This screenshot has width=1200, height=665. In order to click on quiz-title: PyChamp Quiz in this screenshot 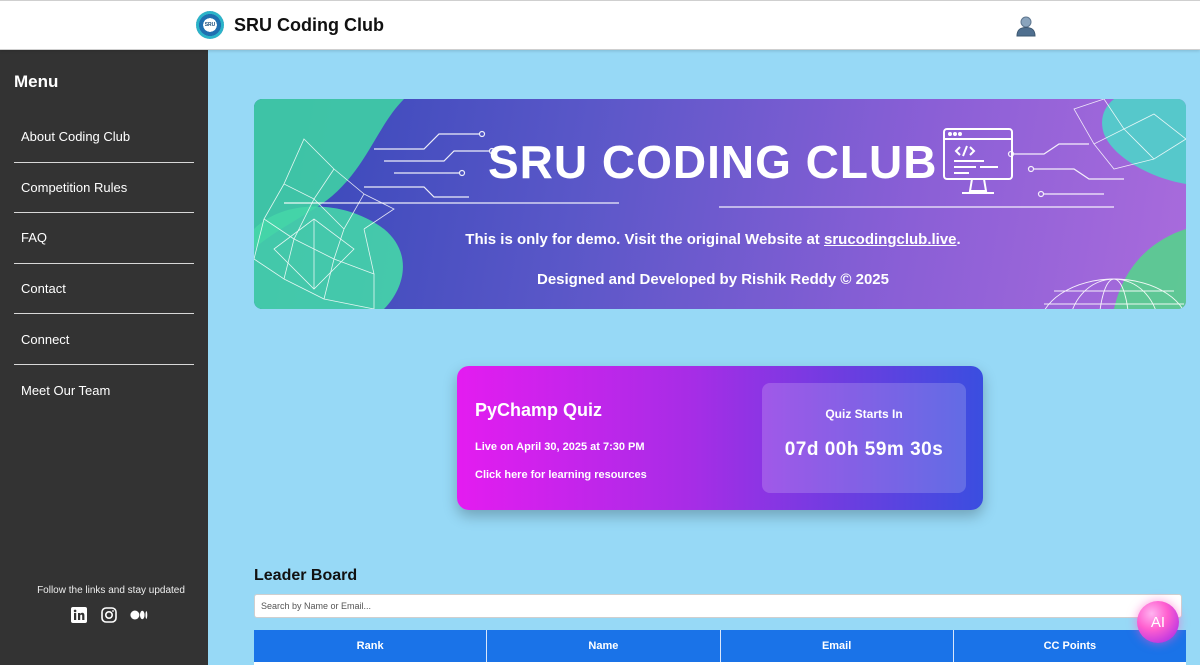, I will do `click(539, 410)`.